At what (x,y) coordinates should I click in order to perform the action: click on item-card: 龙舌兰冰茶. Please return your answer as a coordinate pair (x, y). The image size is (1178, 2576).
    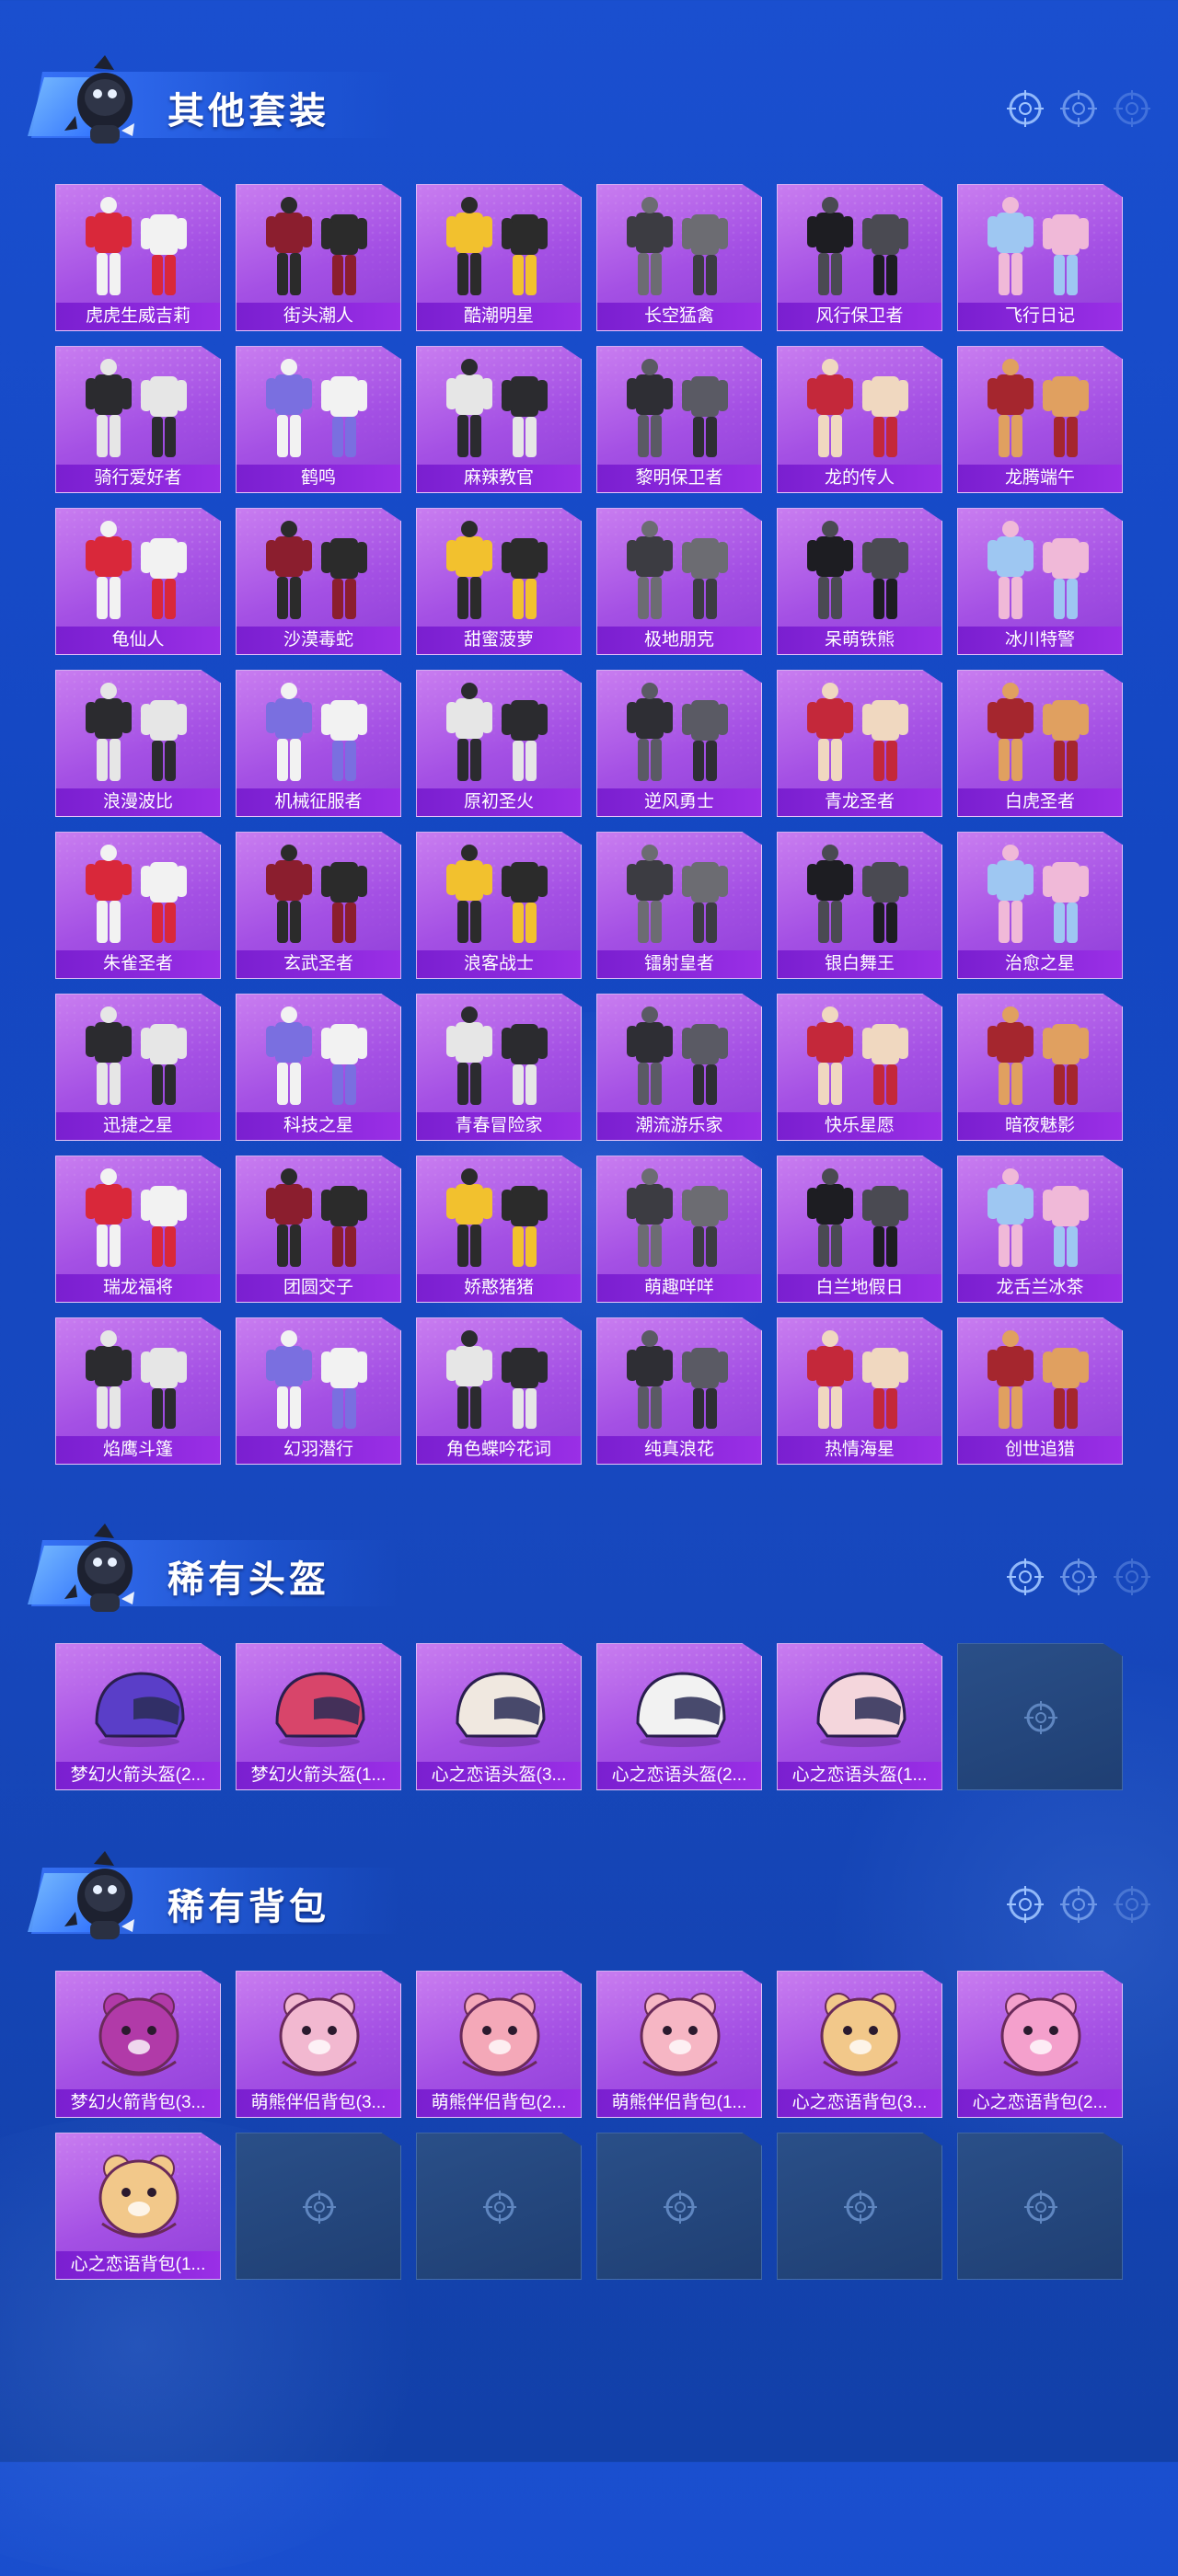
    Looking at the image, I should click on (1040, 1229).